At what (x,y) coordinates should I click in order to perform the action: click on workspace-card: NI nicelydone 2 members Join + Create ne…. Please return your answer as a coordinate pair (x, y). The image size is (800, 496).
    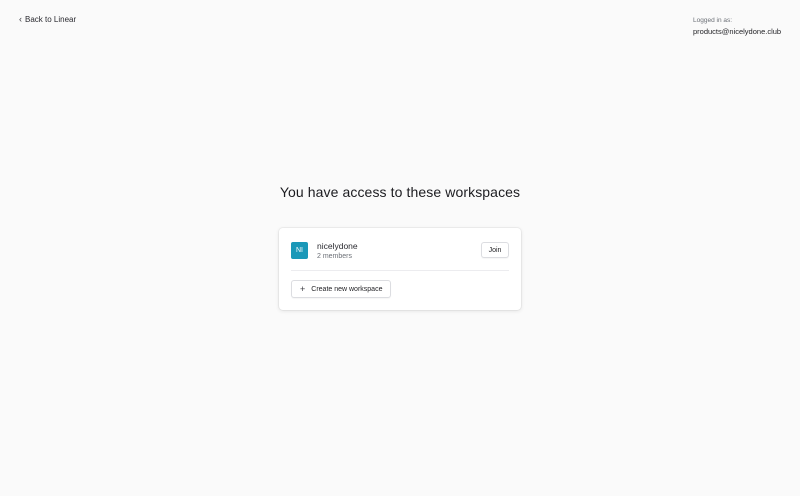
    Looking at the image, I should click on (400, 269).